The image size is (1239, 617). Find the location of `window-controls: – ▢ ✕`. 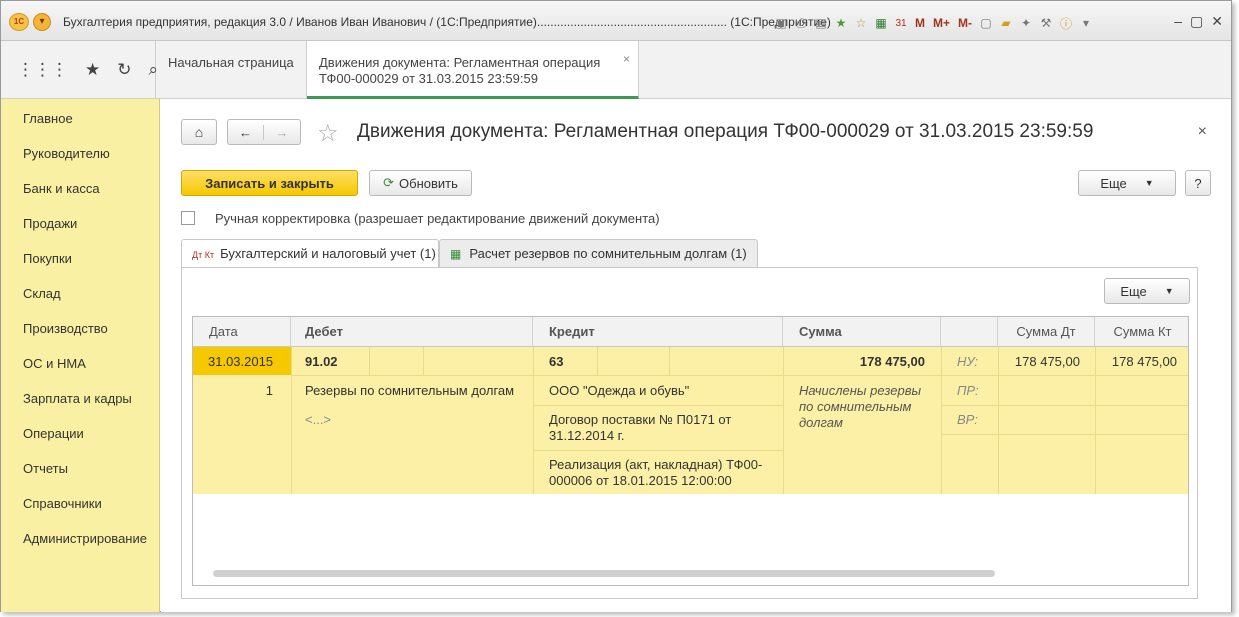

window-controls: – ▢ ✕ is located at coordinates (1198, 21).